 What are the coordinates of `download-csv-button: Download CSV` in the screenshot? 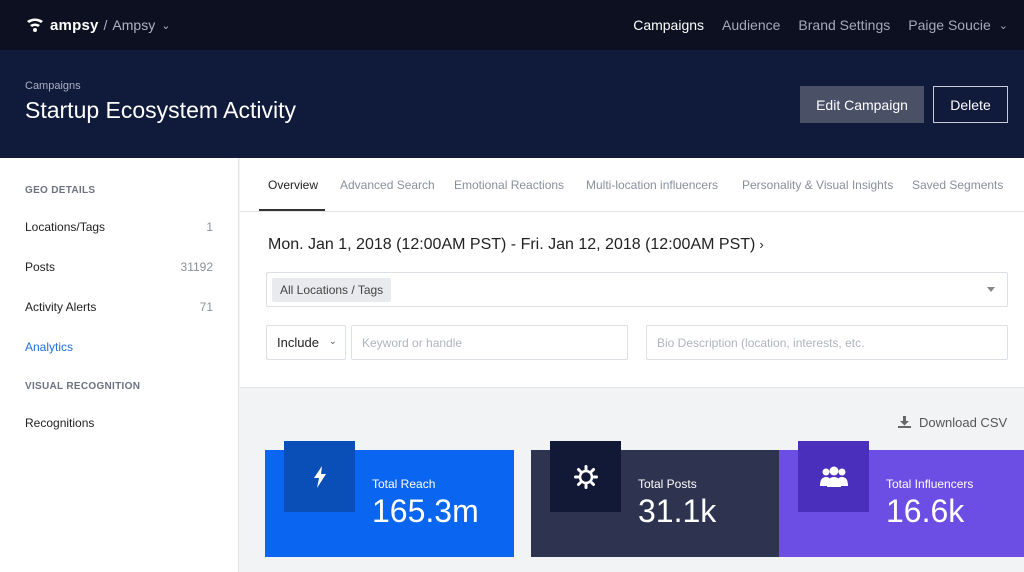 It's located at (952, 422).